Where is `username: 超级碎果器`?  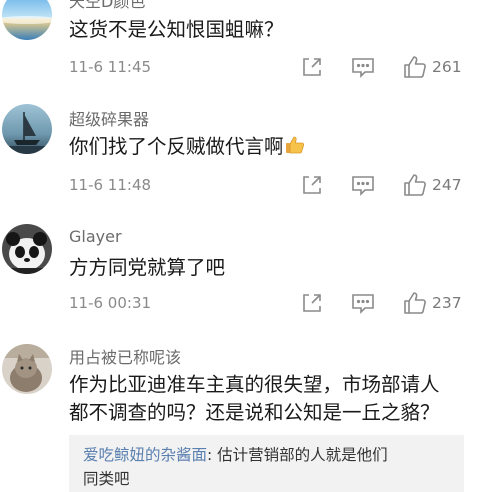
username: 超级碎果器 is located at coordinates (109, 118).